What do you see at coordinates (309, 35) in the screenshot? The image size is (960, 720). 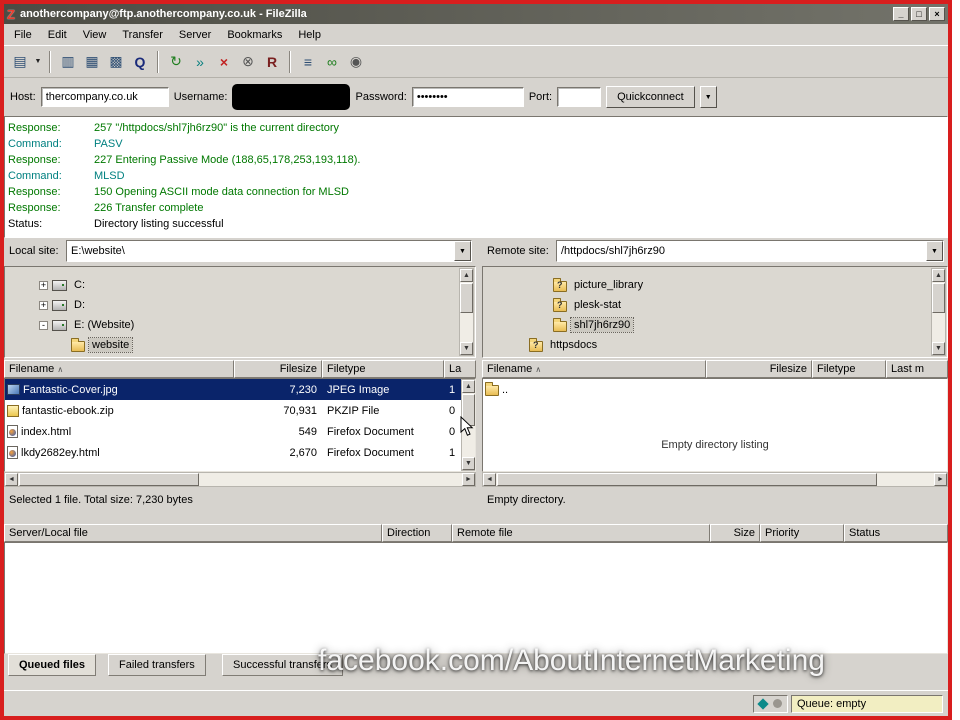 I see `menu-help: Help` at bounding box center [309, 35].